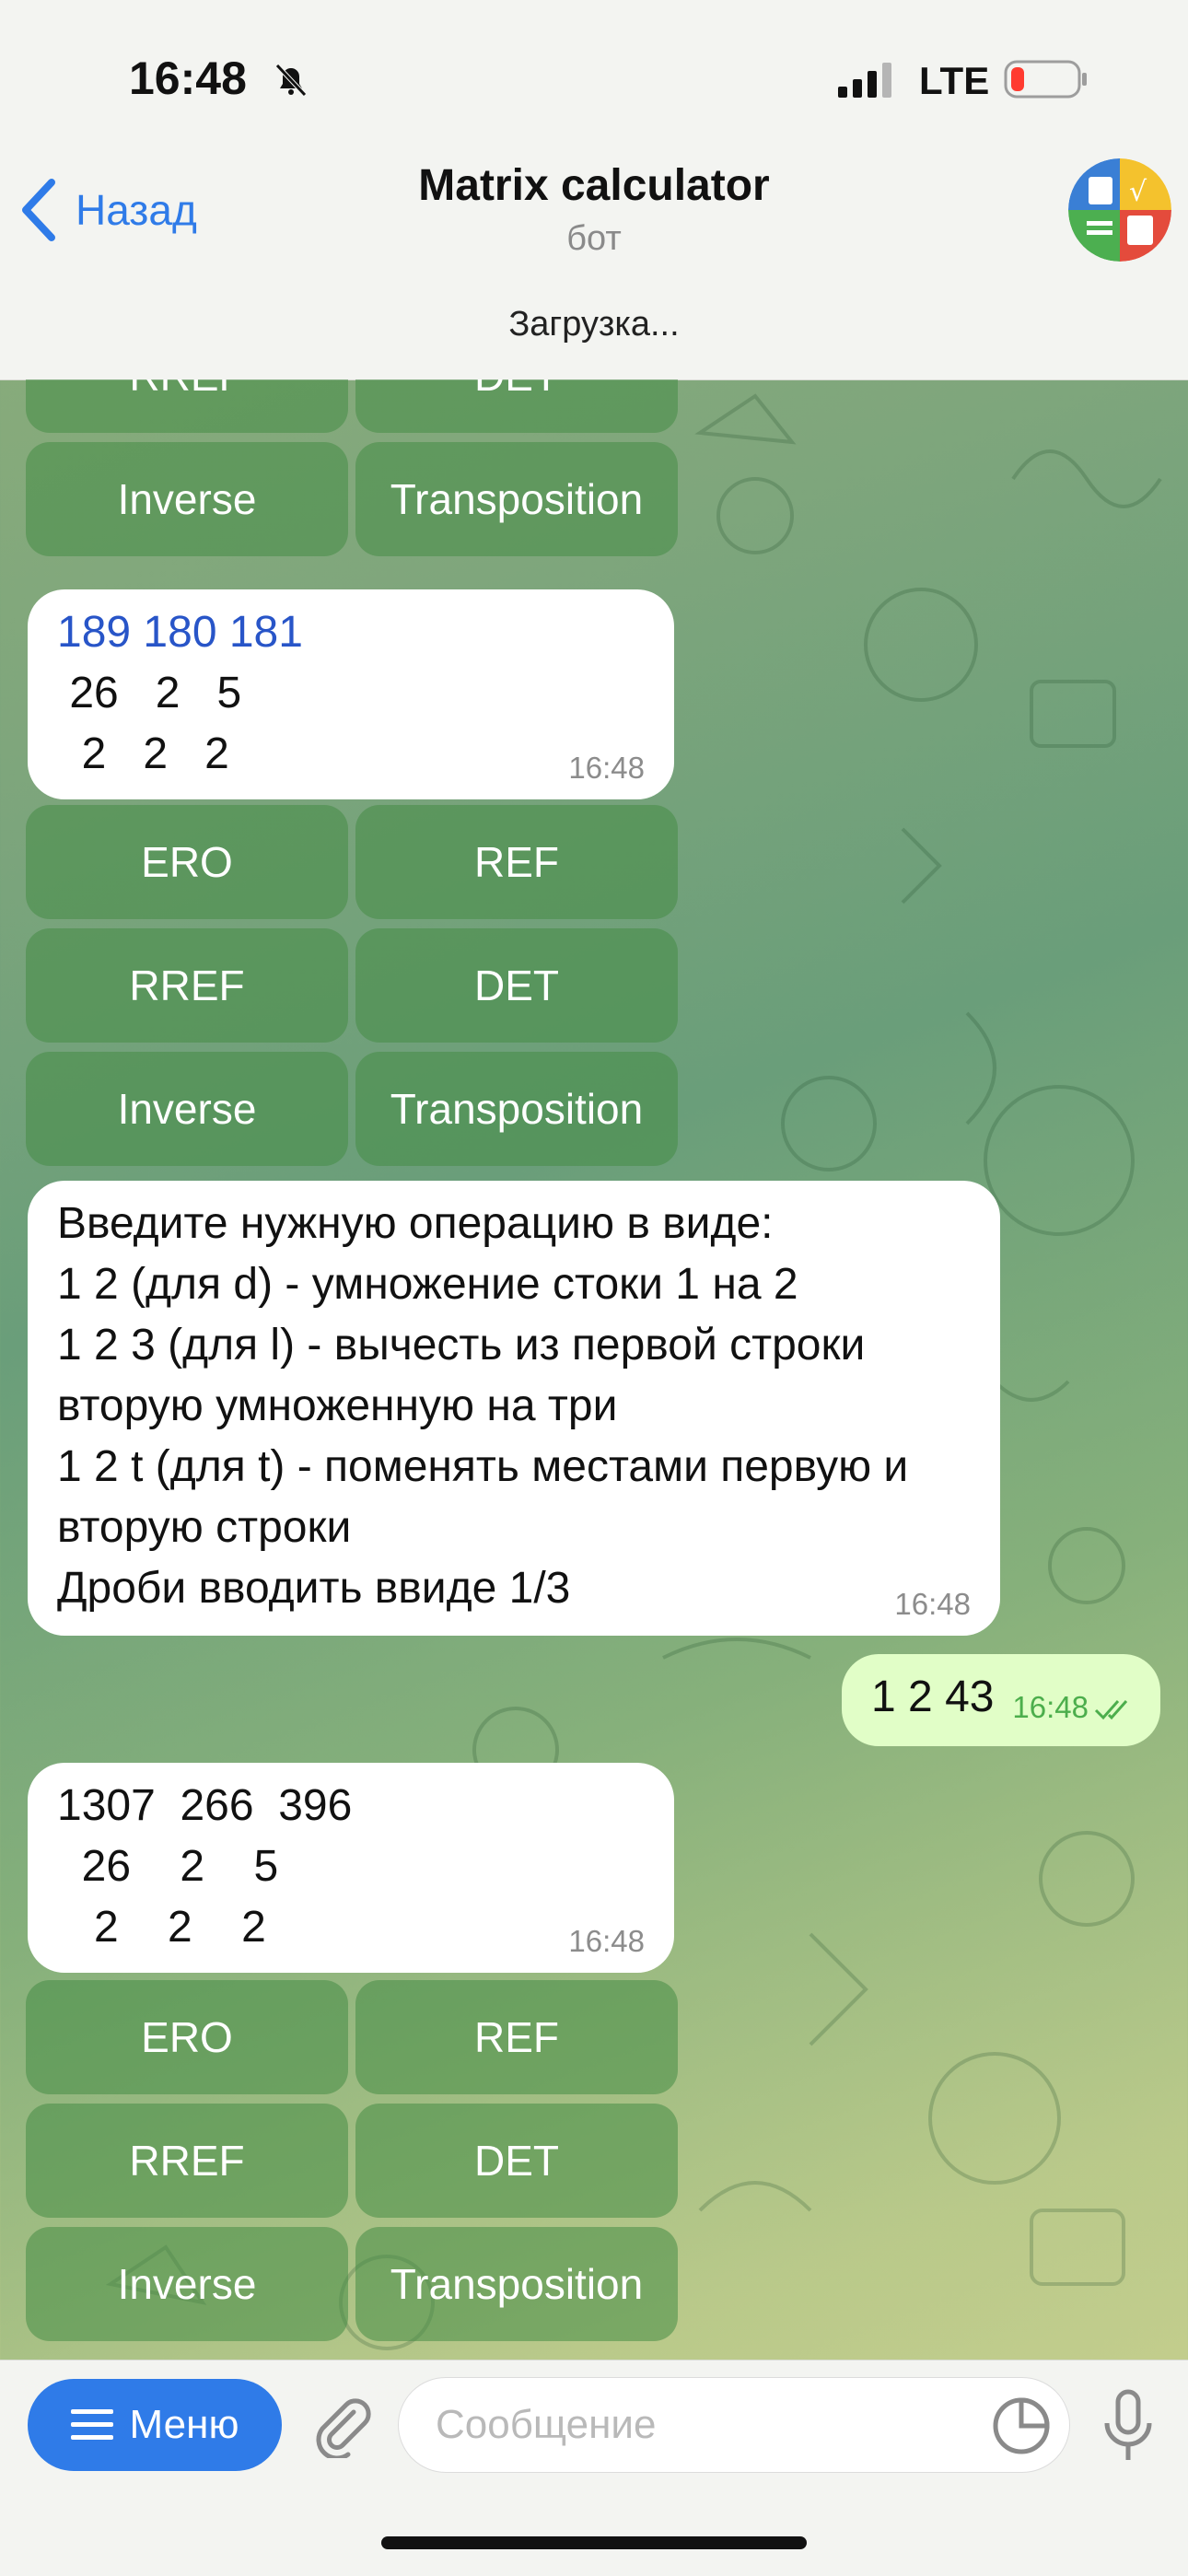  What do you see at coordinates (291, 80) in the screenshot?
I see `bell-muted-icon` at bounding box center [291, 80].